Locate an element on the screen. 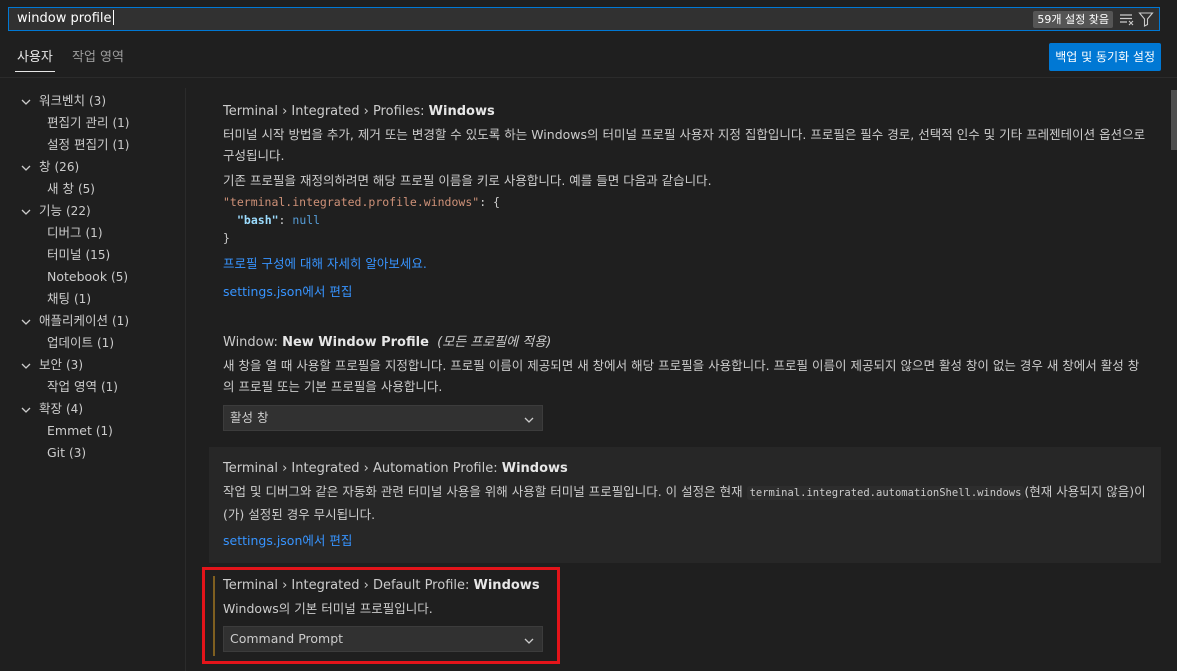 The image size is (1177, 671). setting-description: Windows의 기본 터미널 프로필입니다. is located at coordinates (328, 608).